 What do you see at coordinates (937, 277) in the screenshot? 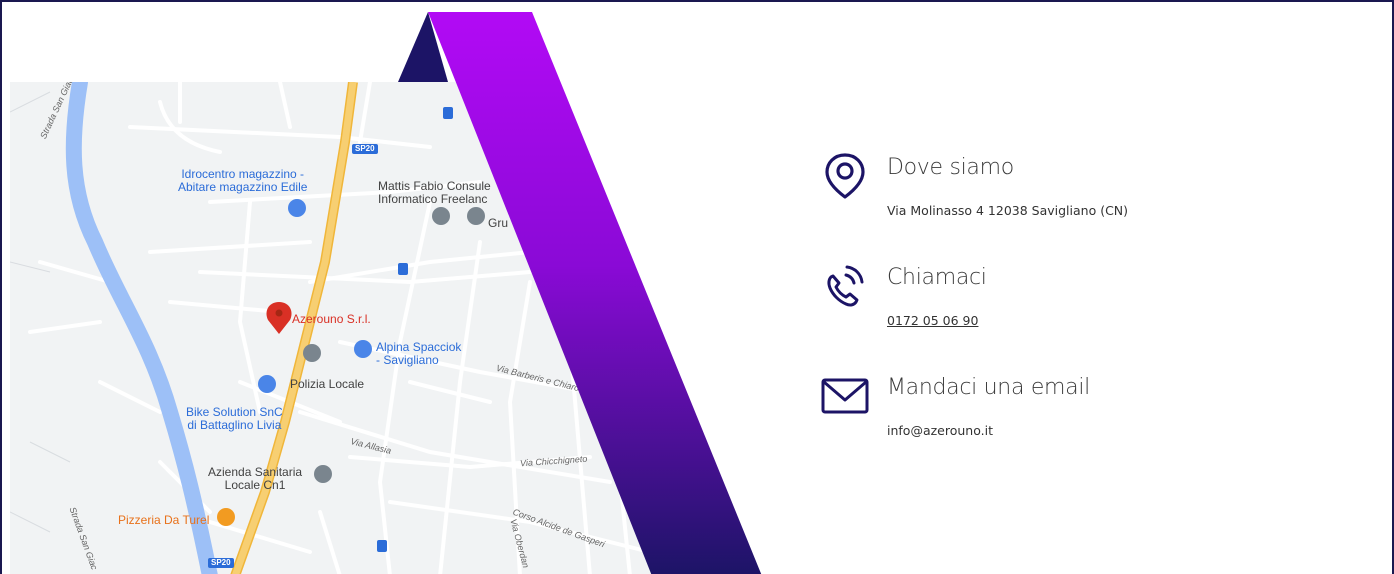
I see `phone-title: Chiamaci` at bounding box center [937, 277].